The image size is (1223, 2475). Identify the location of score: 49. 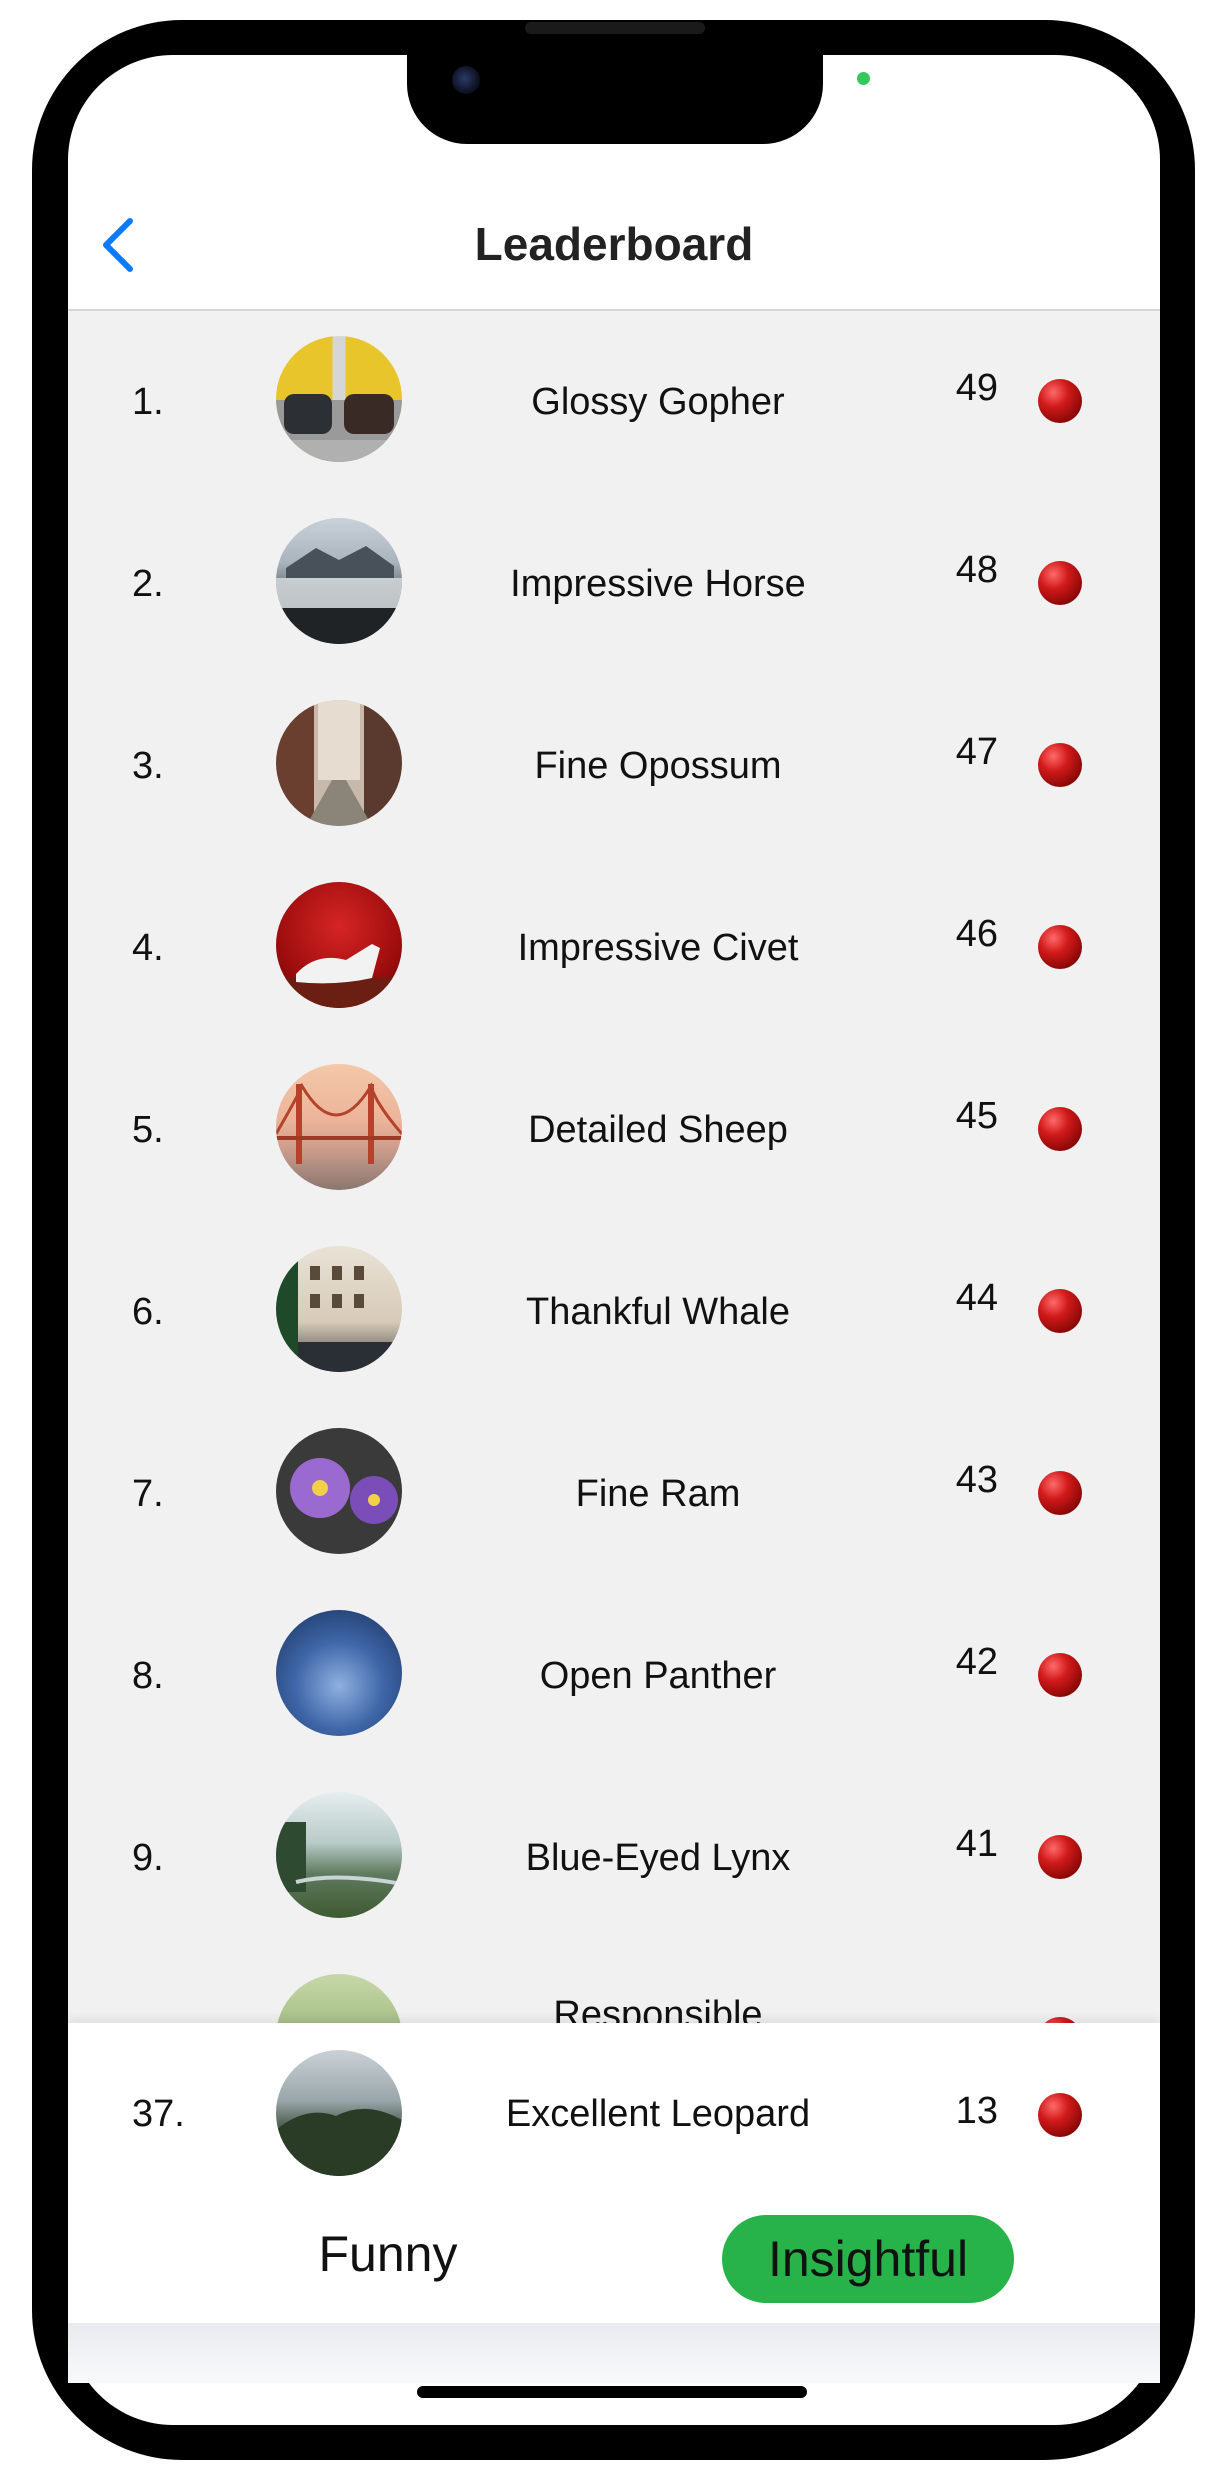
(976, 388).